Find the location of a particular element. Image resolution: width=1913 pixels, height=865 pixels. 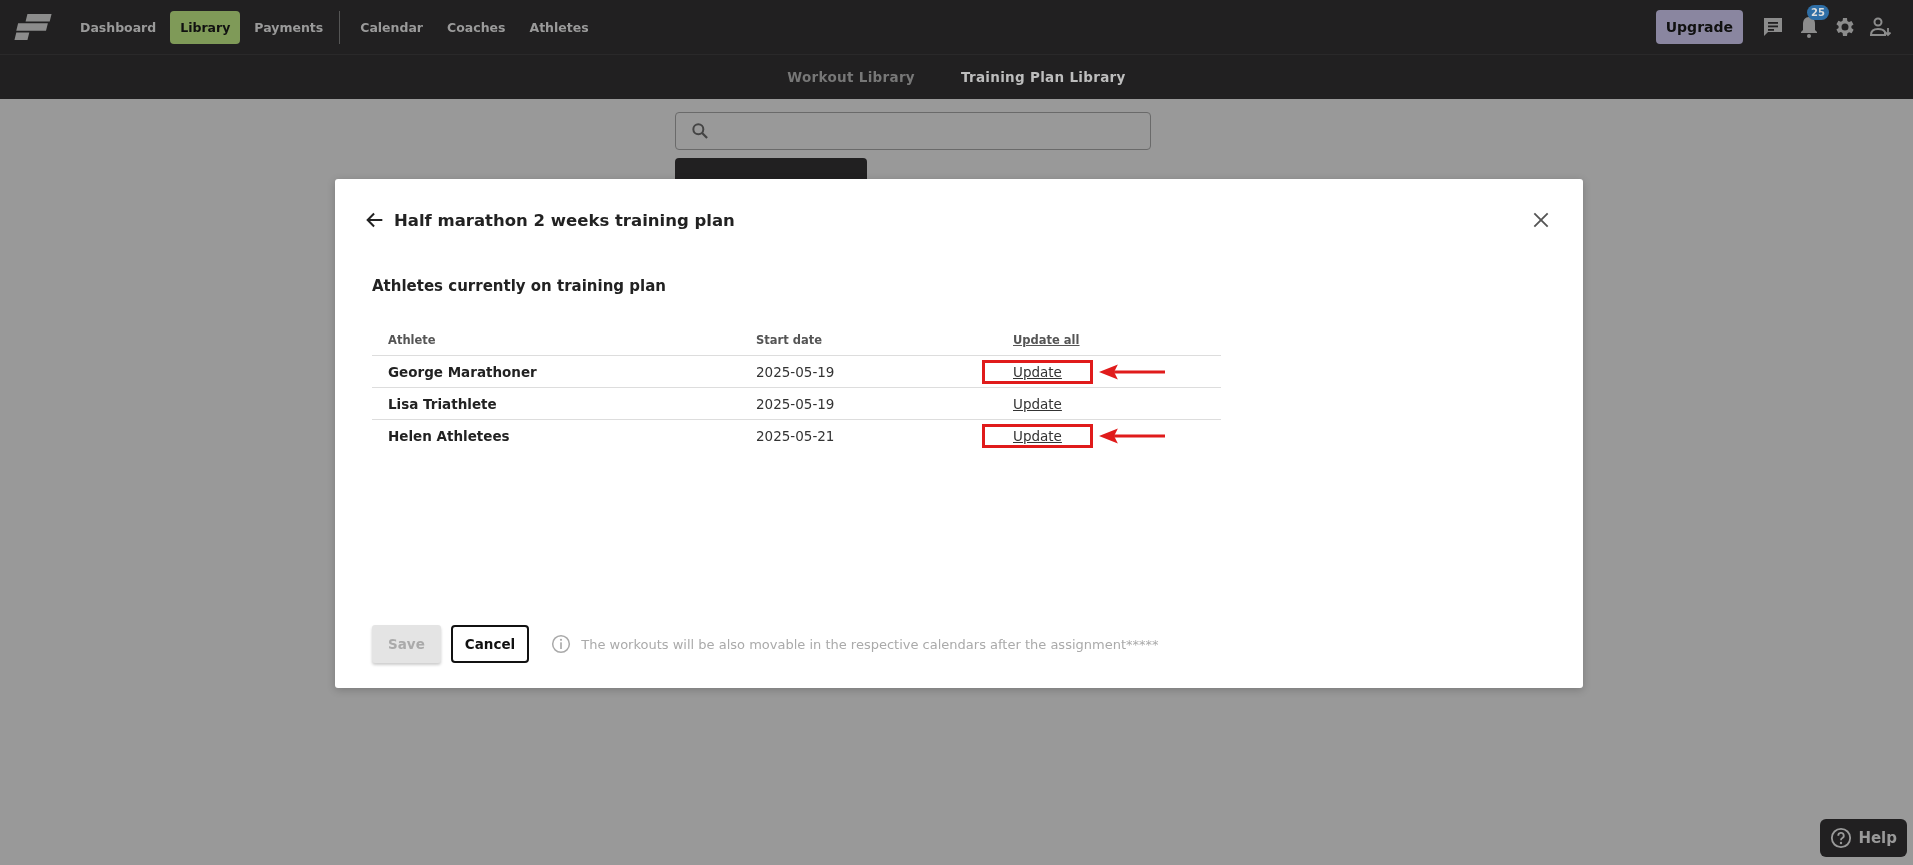

library-tab: Training Plan Library is located at coordinates (1043, 77).